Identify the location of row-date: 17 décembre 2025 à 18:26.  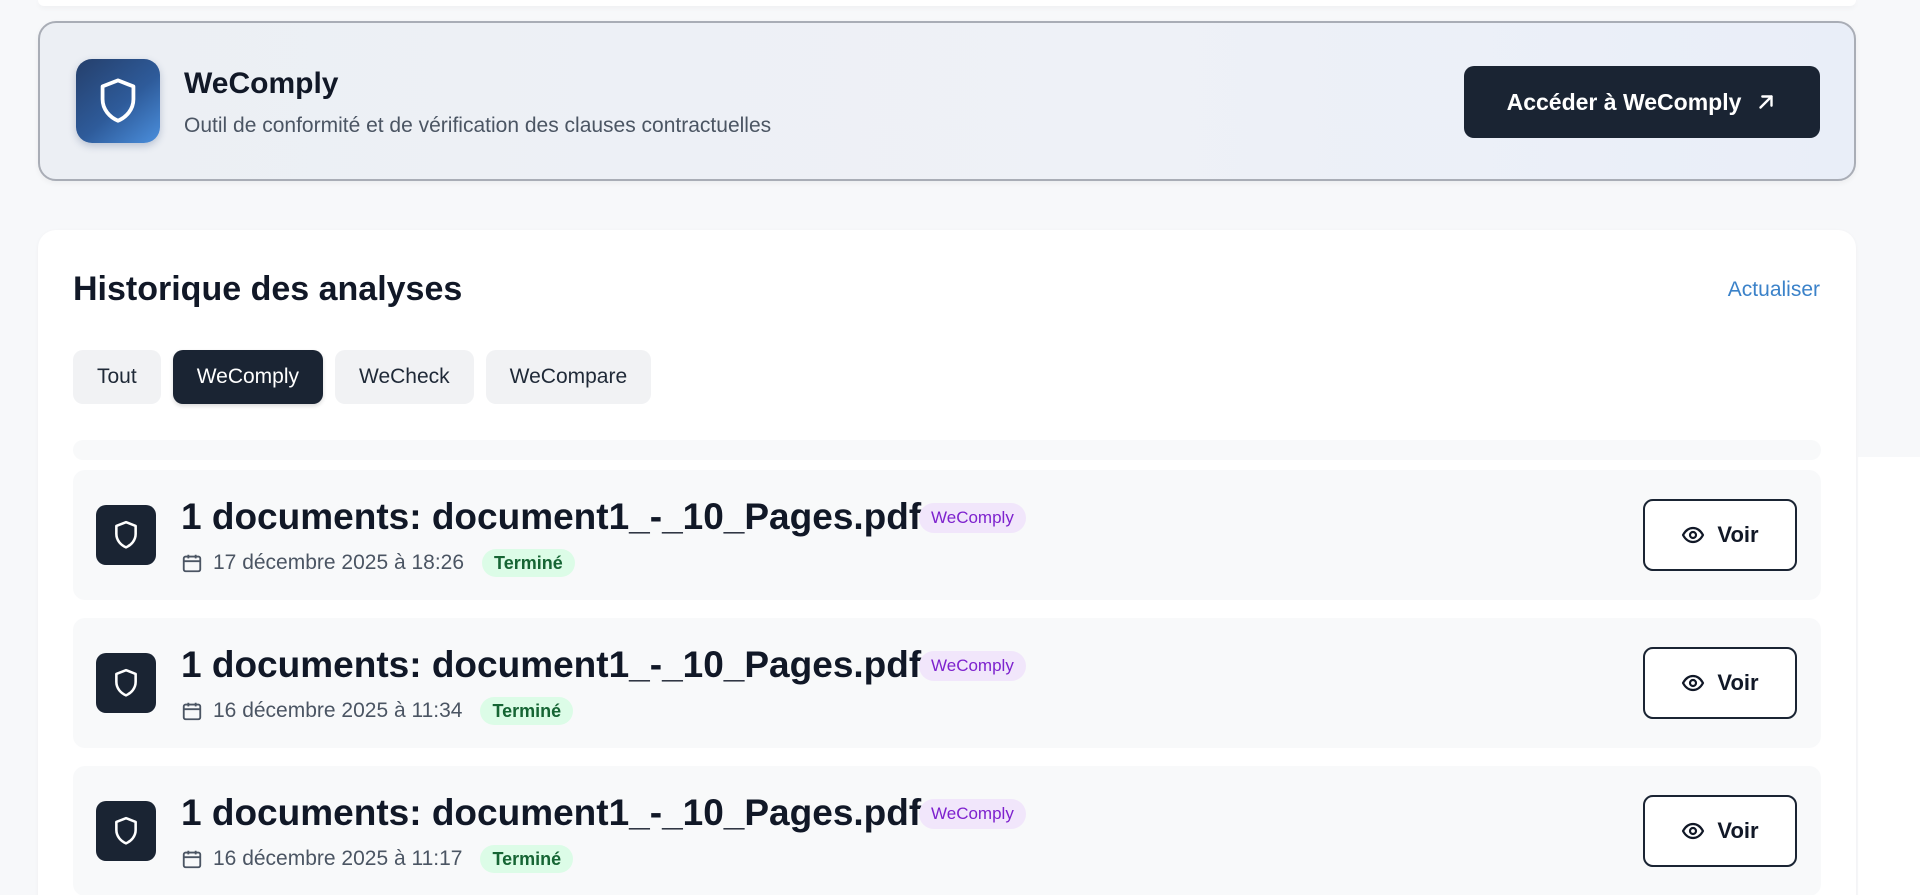
(339, 562).